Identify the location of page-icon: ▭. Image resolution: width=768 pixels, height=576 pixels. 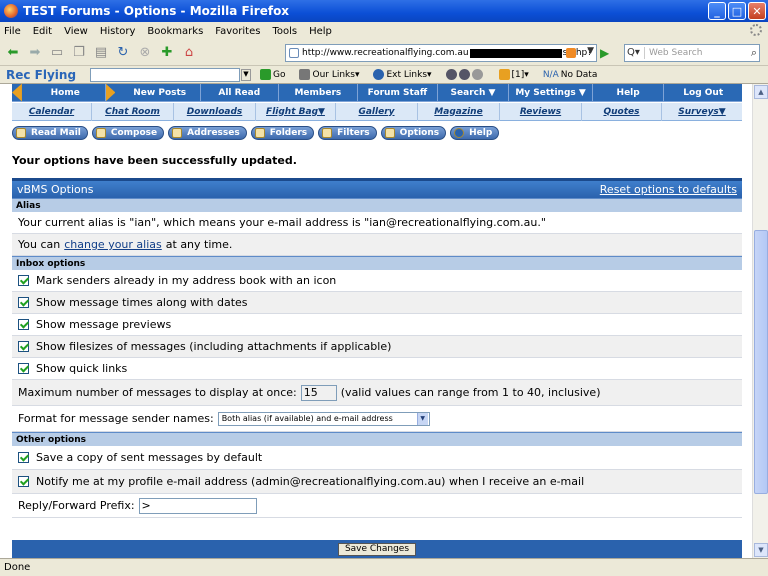
(57, 53).